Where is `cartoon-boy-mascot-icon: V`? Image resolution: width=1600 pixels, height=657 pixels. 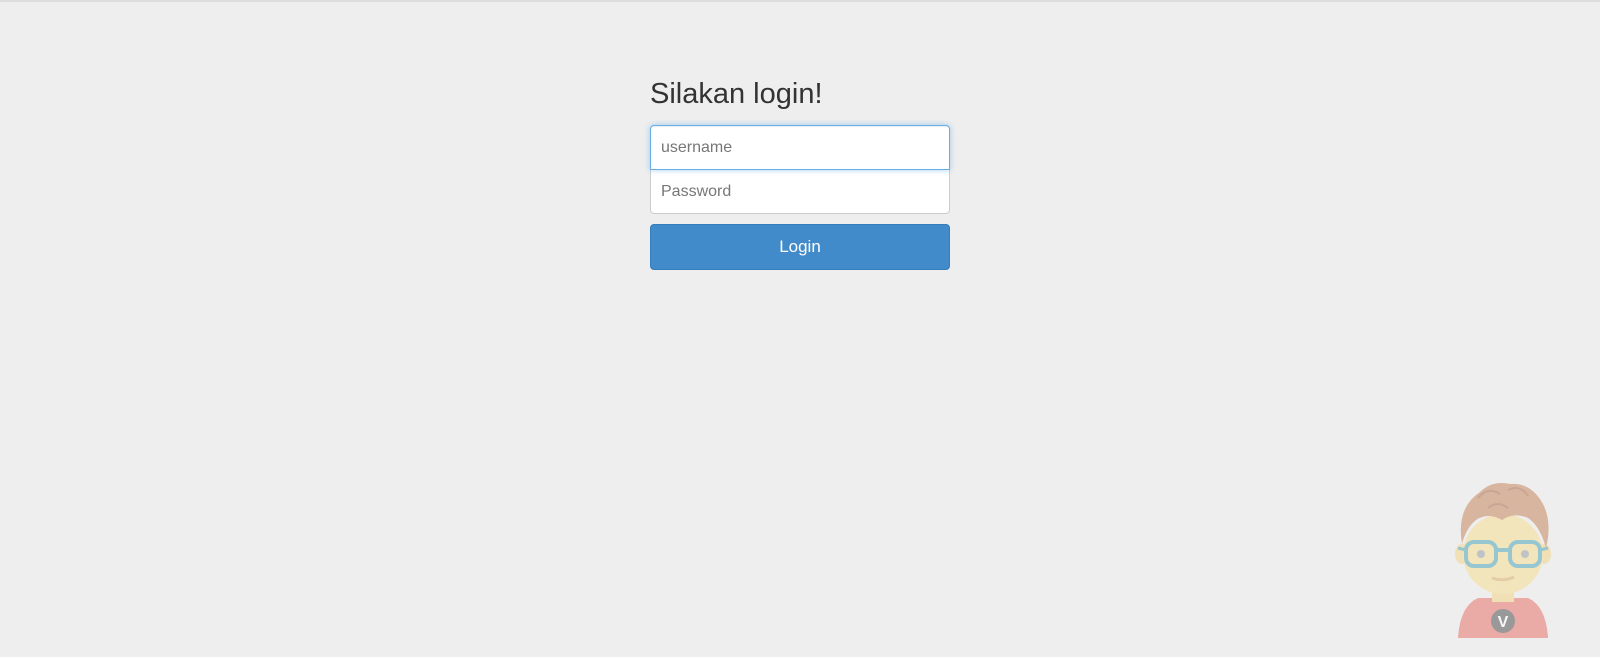
cartoon-boy-mascot-icon: V is located at coordinates (1503, 560).